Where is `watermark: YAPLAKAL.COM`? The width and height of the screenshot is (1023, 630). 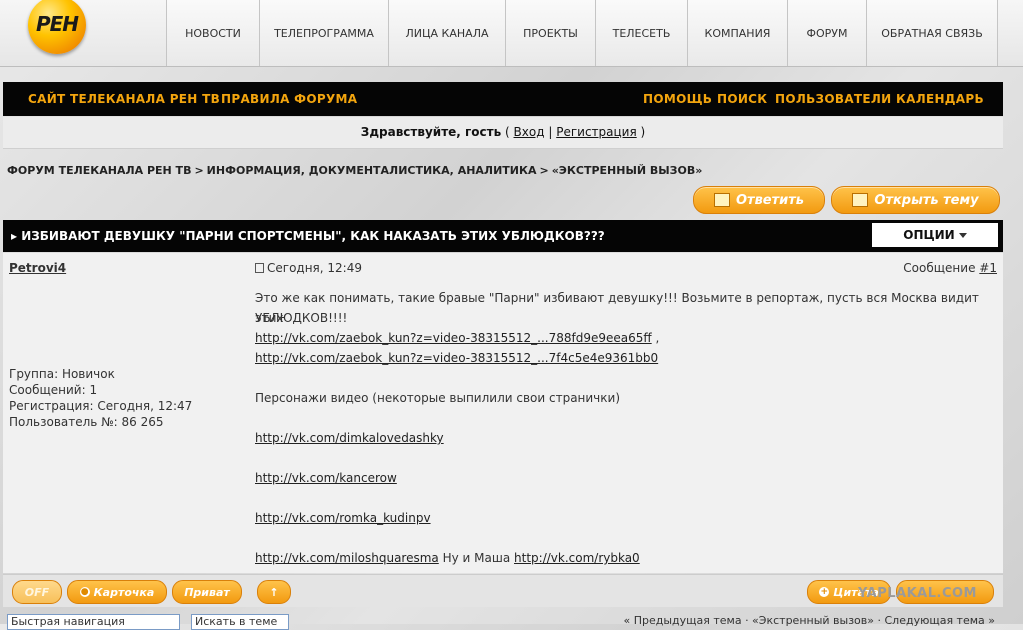
watermark: YAPLAKAL.COM is located at coordinates (917, 593).